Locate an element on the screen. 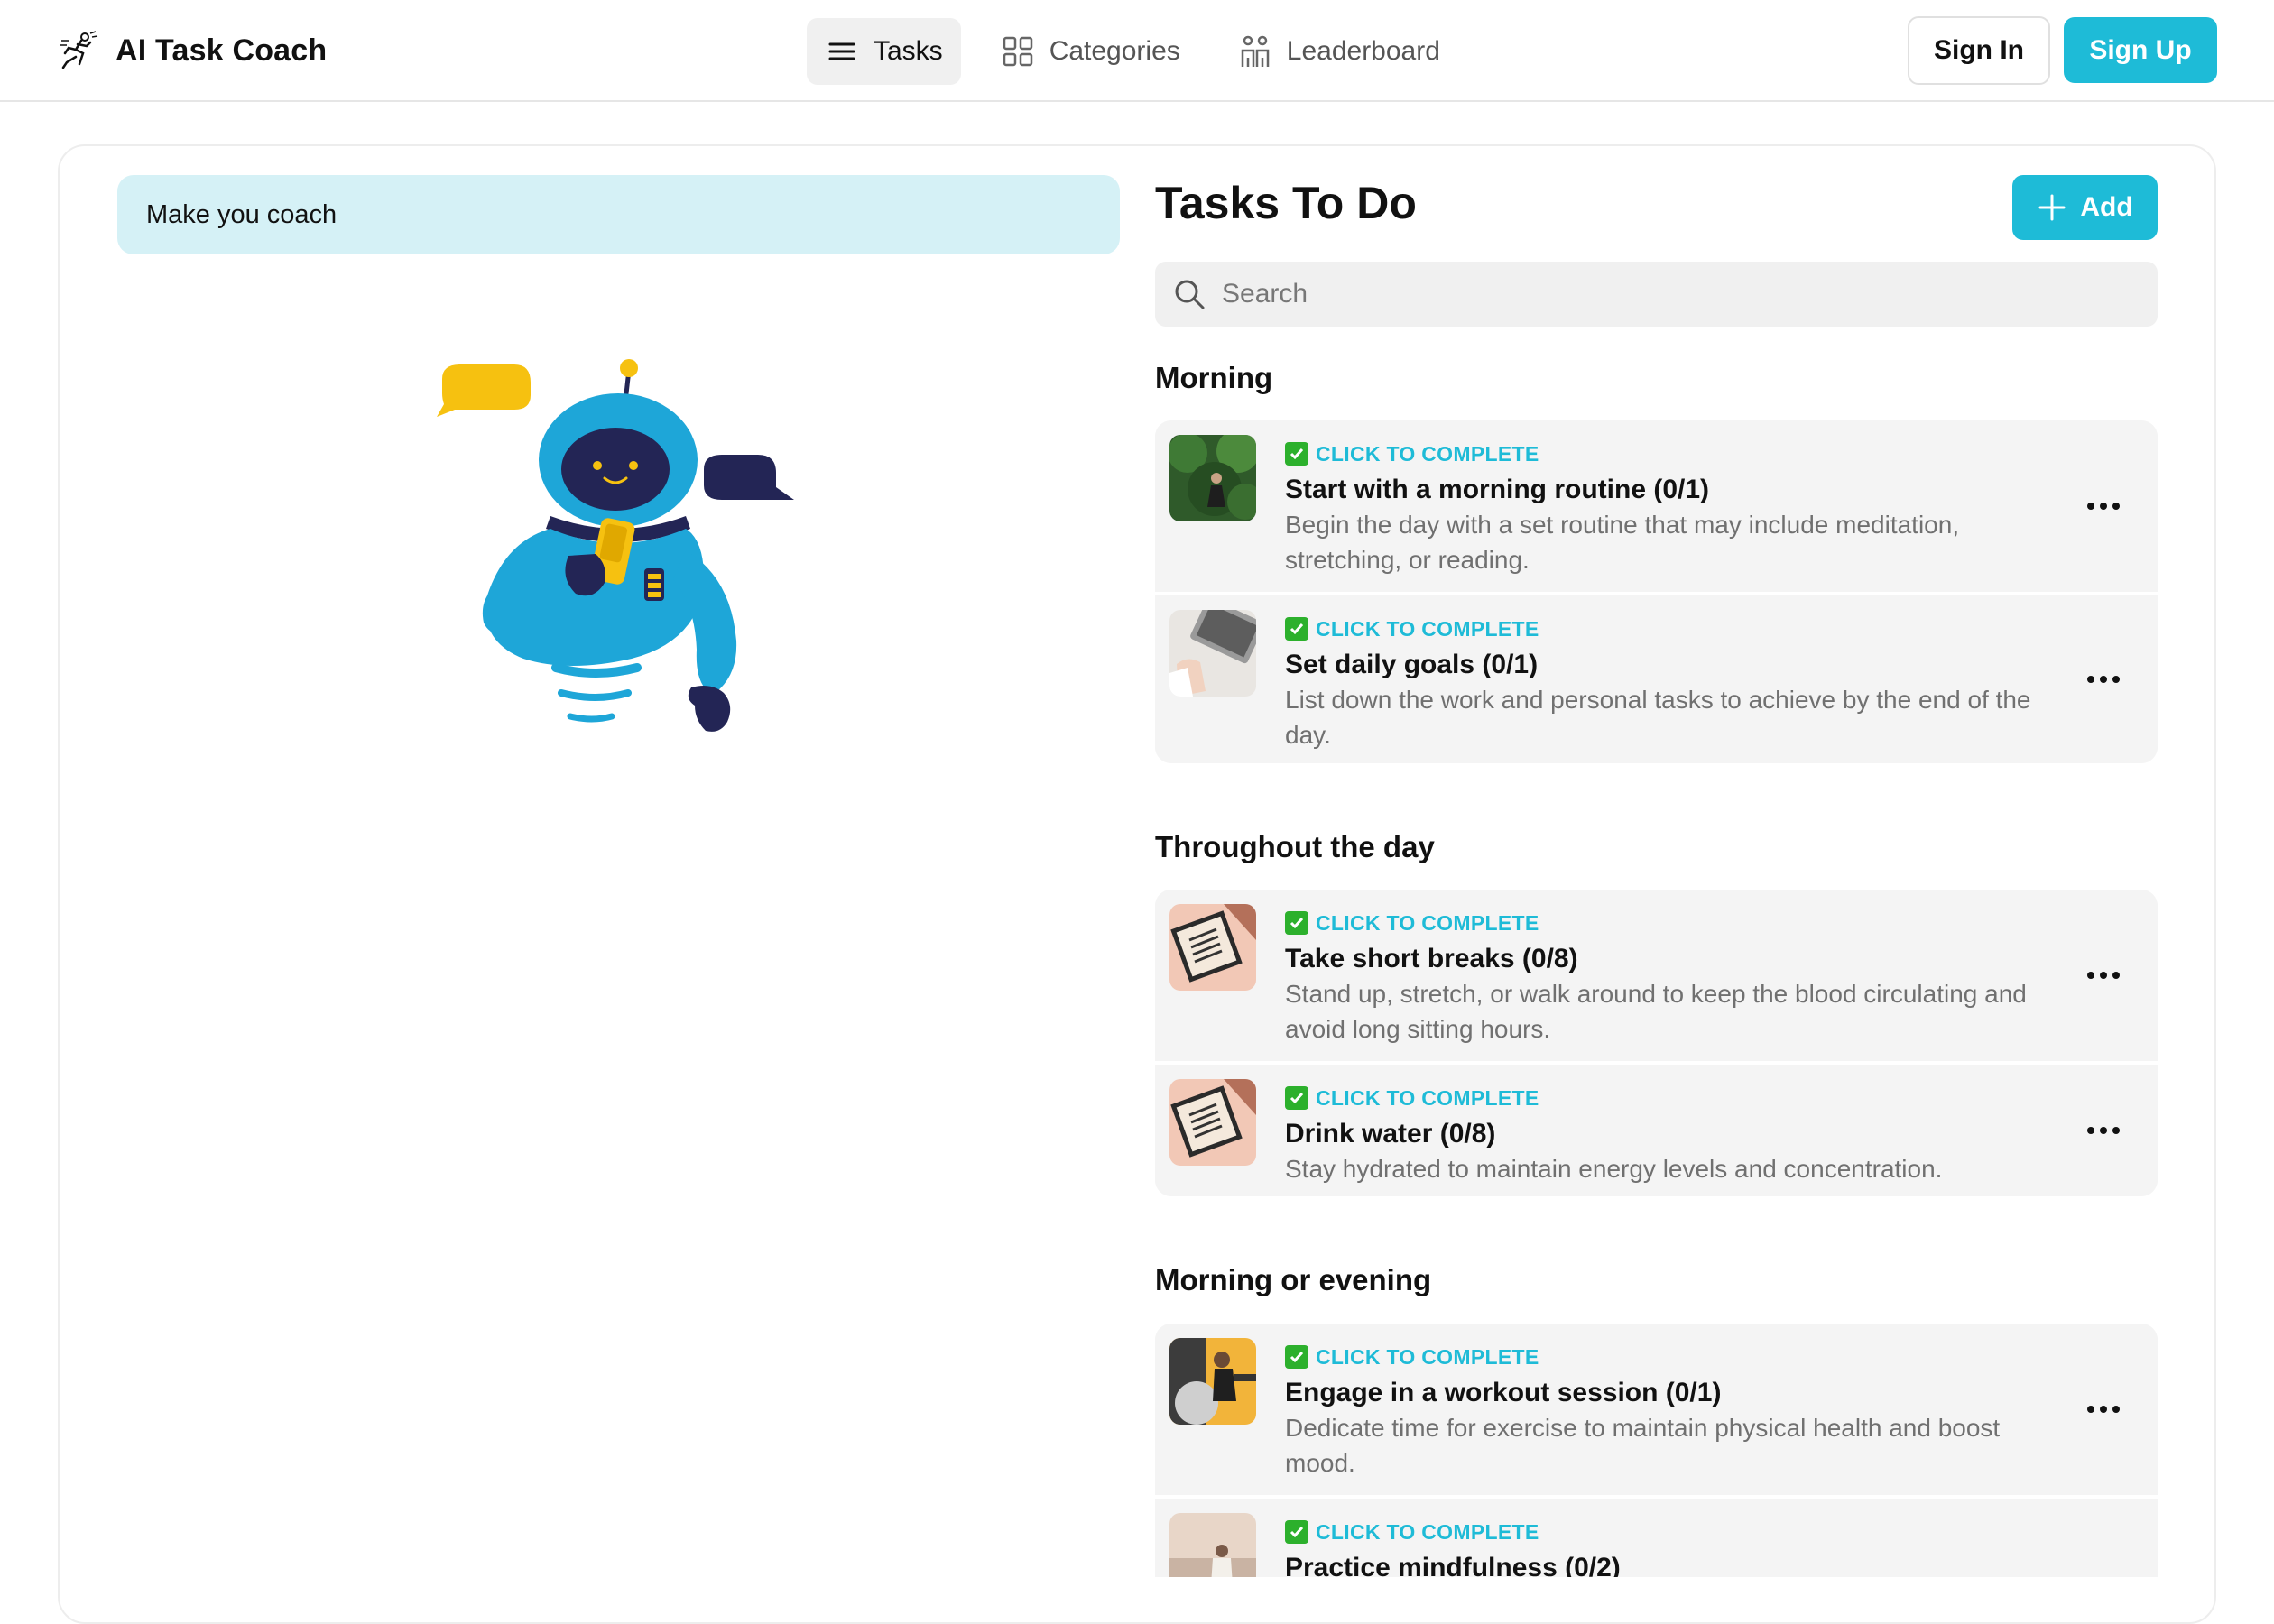 The width and height of the screenshot is (2274, 1624). task-title: Practice mindfulness (0/2) is located at coordinates (1453, 1565).